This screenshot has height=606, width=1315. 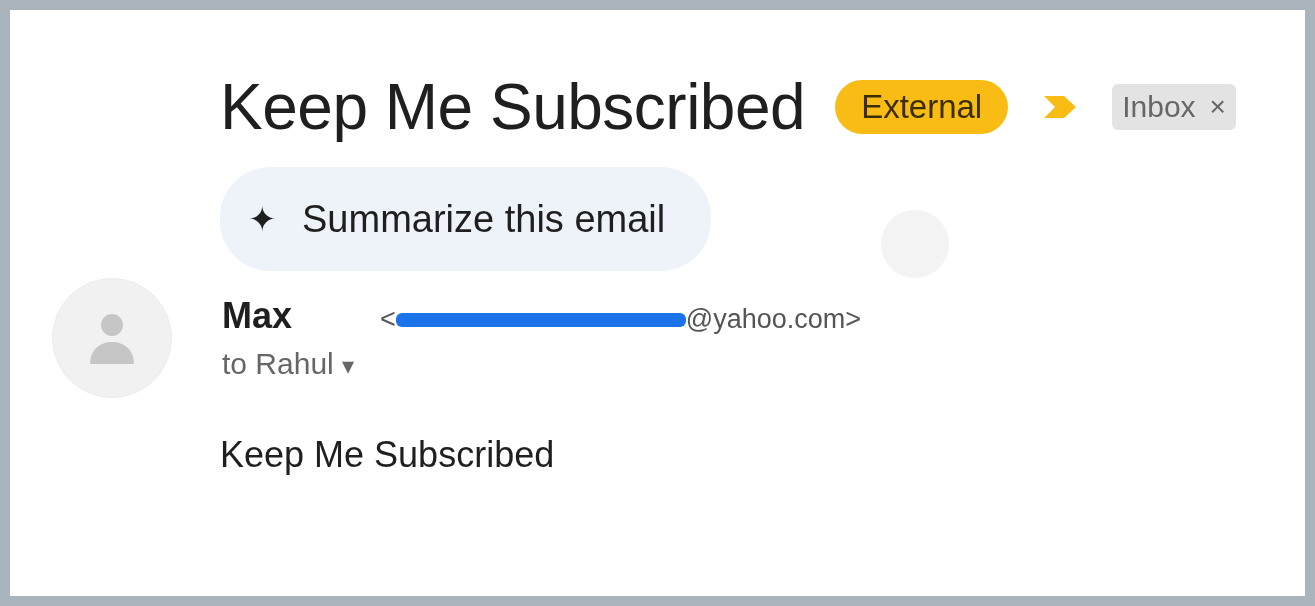 I want to click on email-subject: Keep Me Subscribed, so click(x=513, y=107).